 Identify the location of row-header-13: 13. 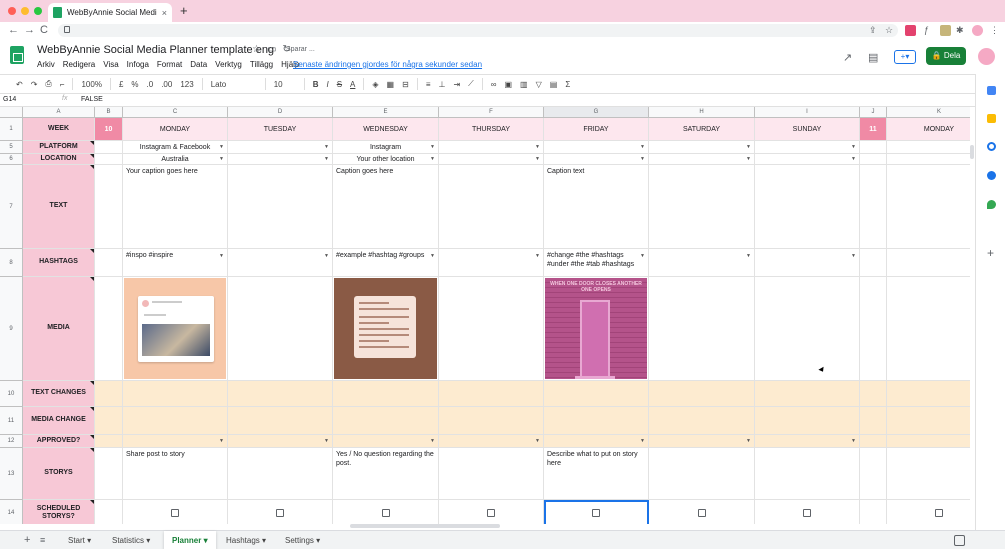
(11, 474).